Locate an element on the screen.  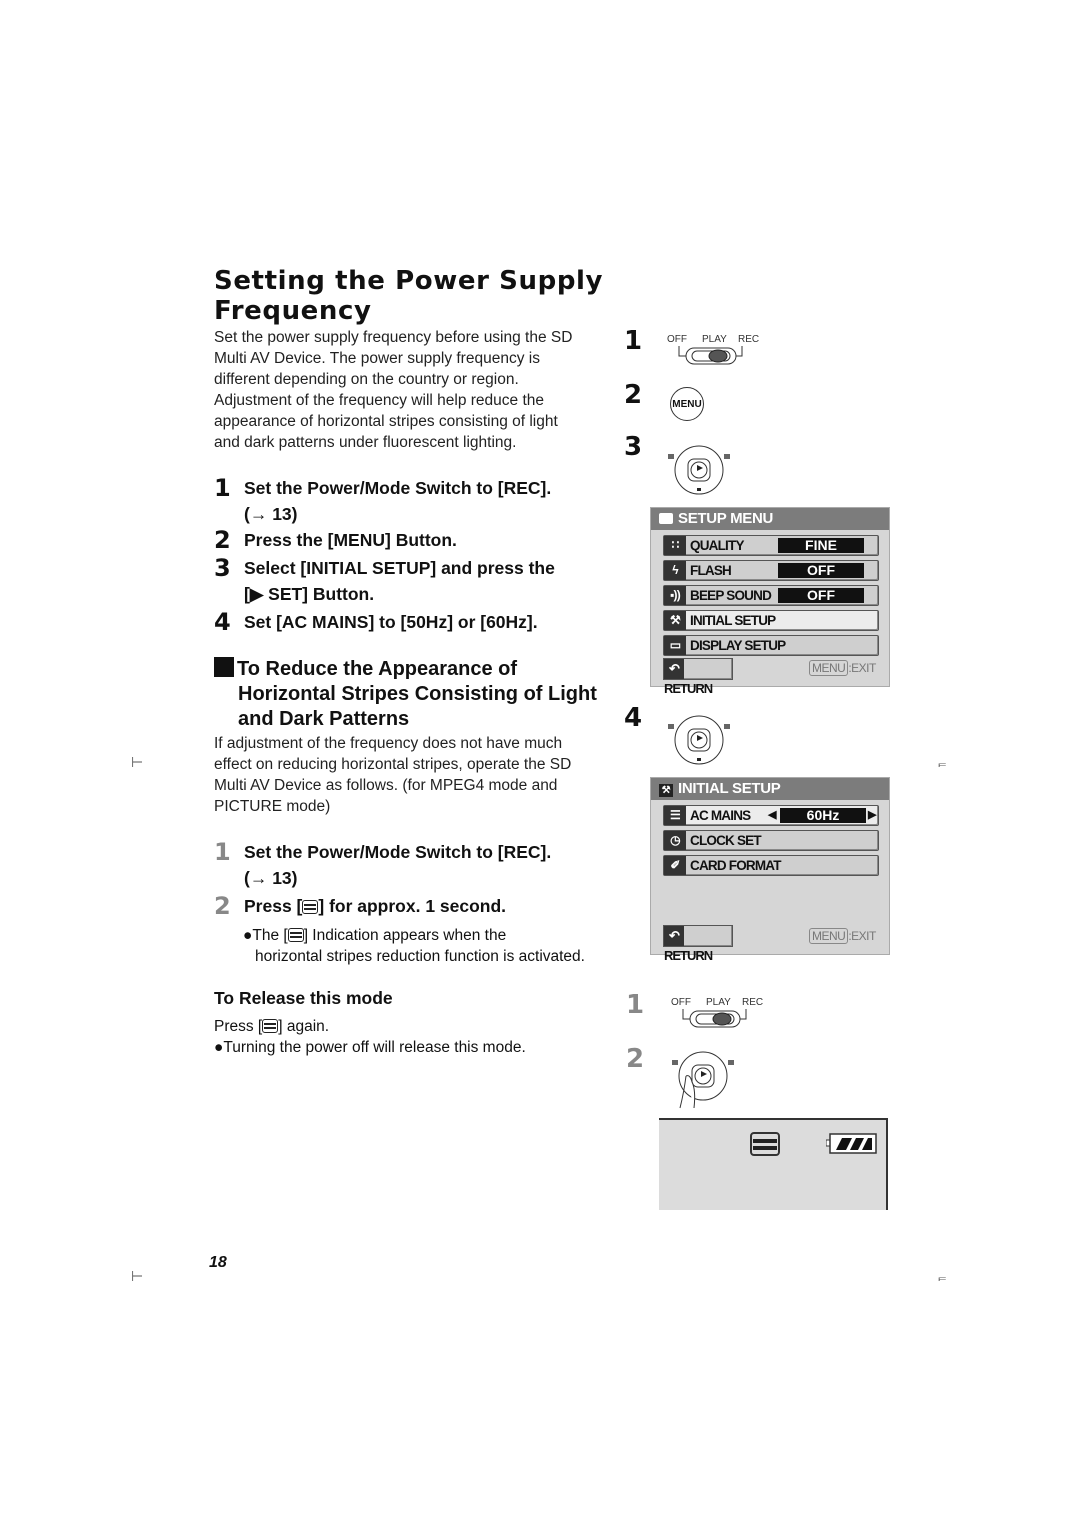
camera-icon is located at coordinates (666, 518).